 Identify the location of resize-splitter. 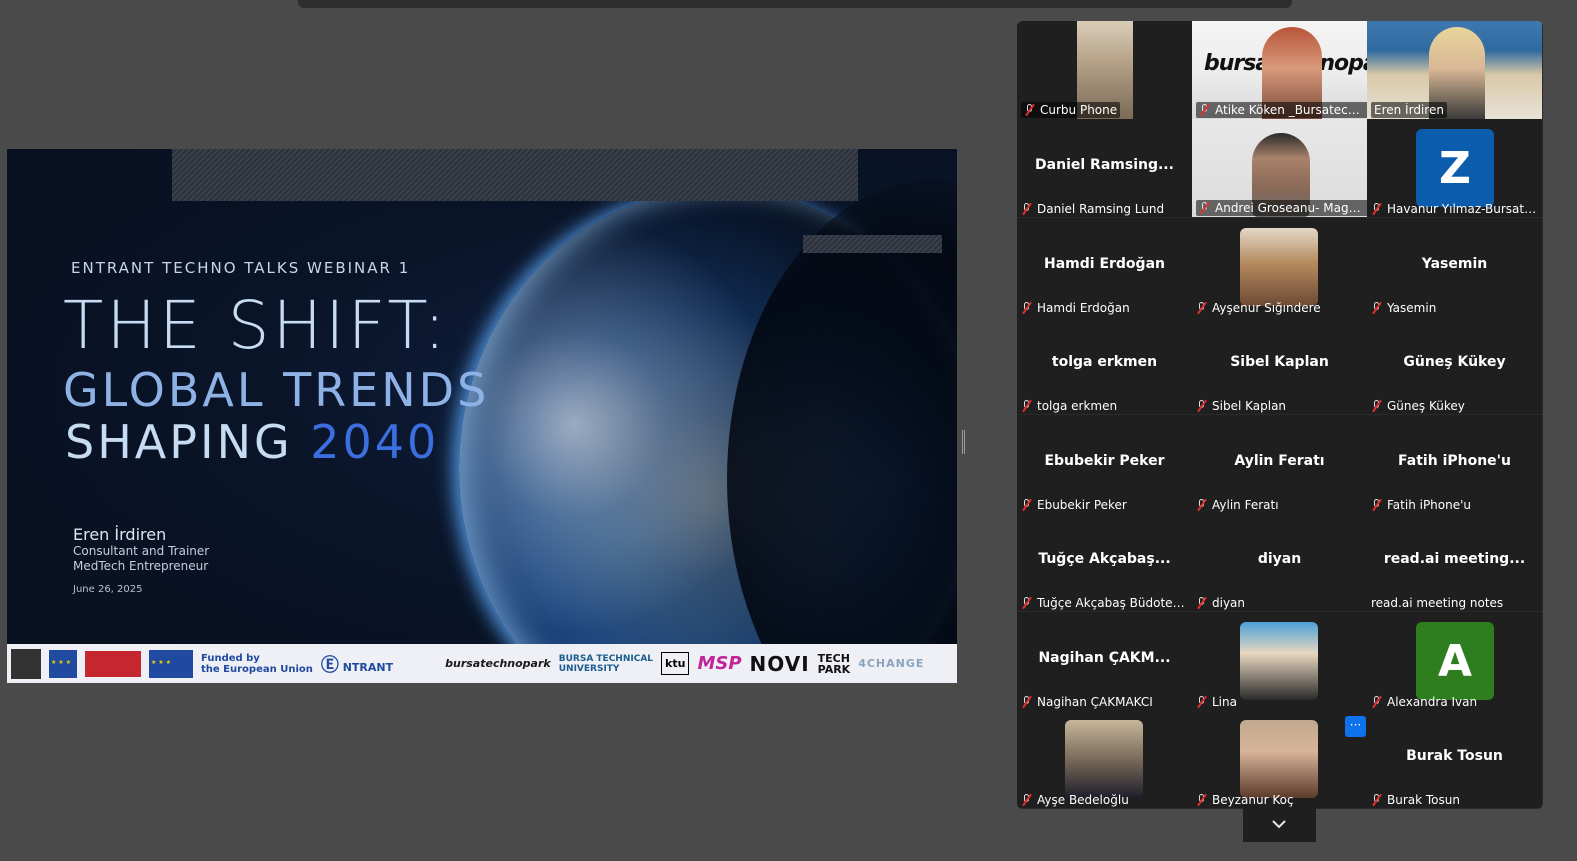
(963, 442).